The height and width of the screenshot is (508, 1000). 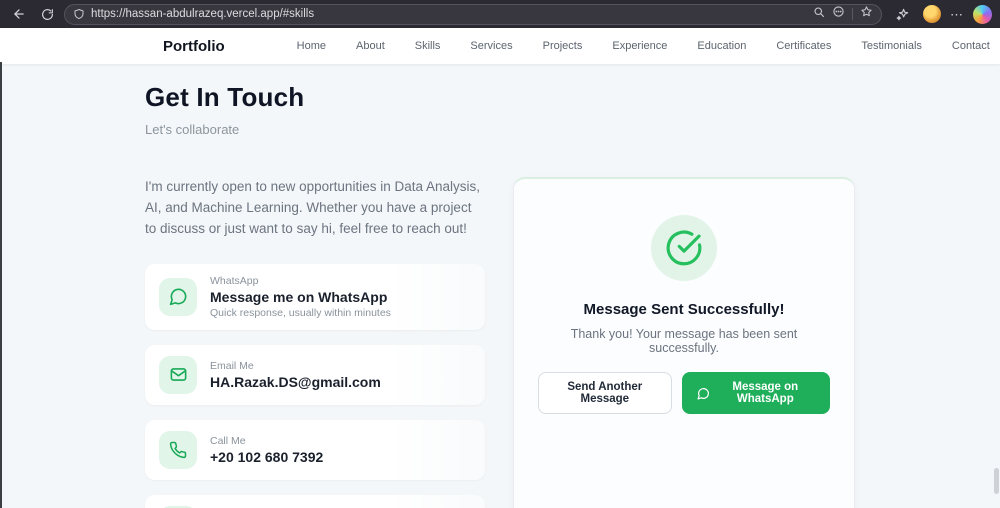 I want to click on nav-link-contact: Contact, so click(x=971, y=46).